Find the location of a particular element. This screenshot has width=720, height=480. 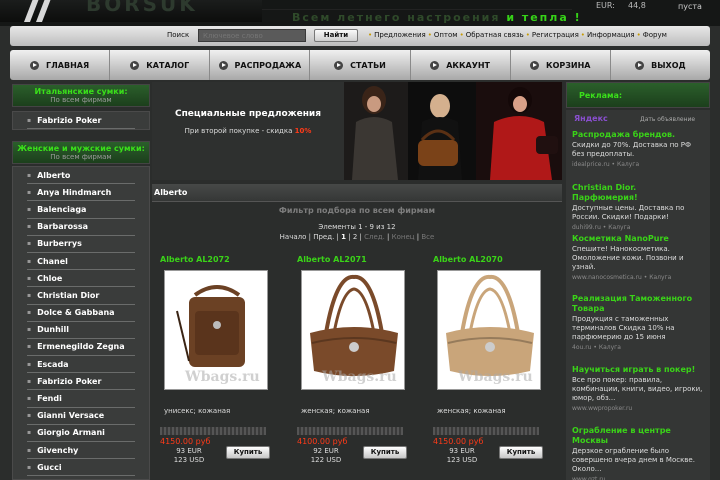

nav-item: АККАУНТ is located at coordinates (461, 65).